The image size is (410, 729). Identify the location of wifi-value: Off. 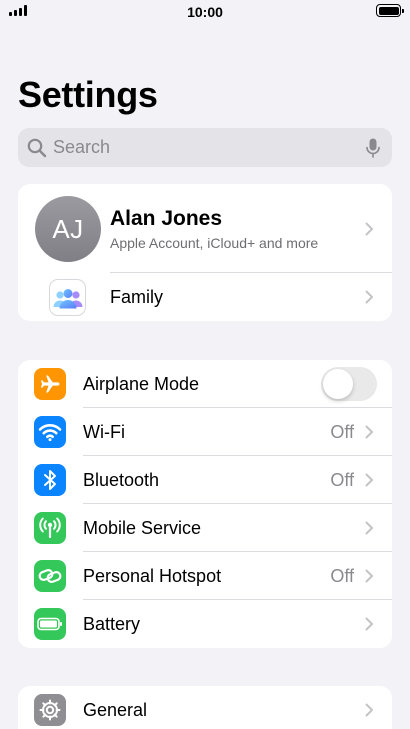
(342, 431).